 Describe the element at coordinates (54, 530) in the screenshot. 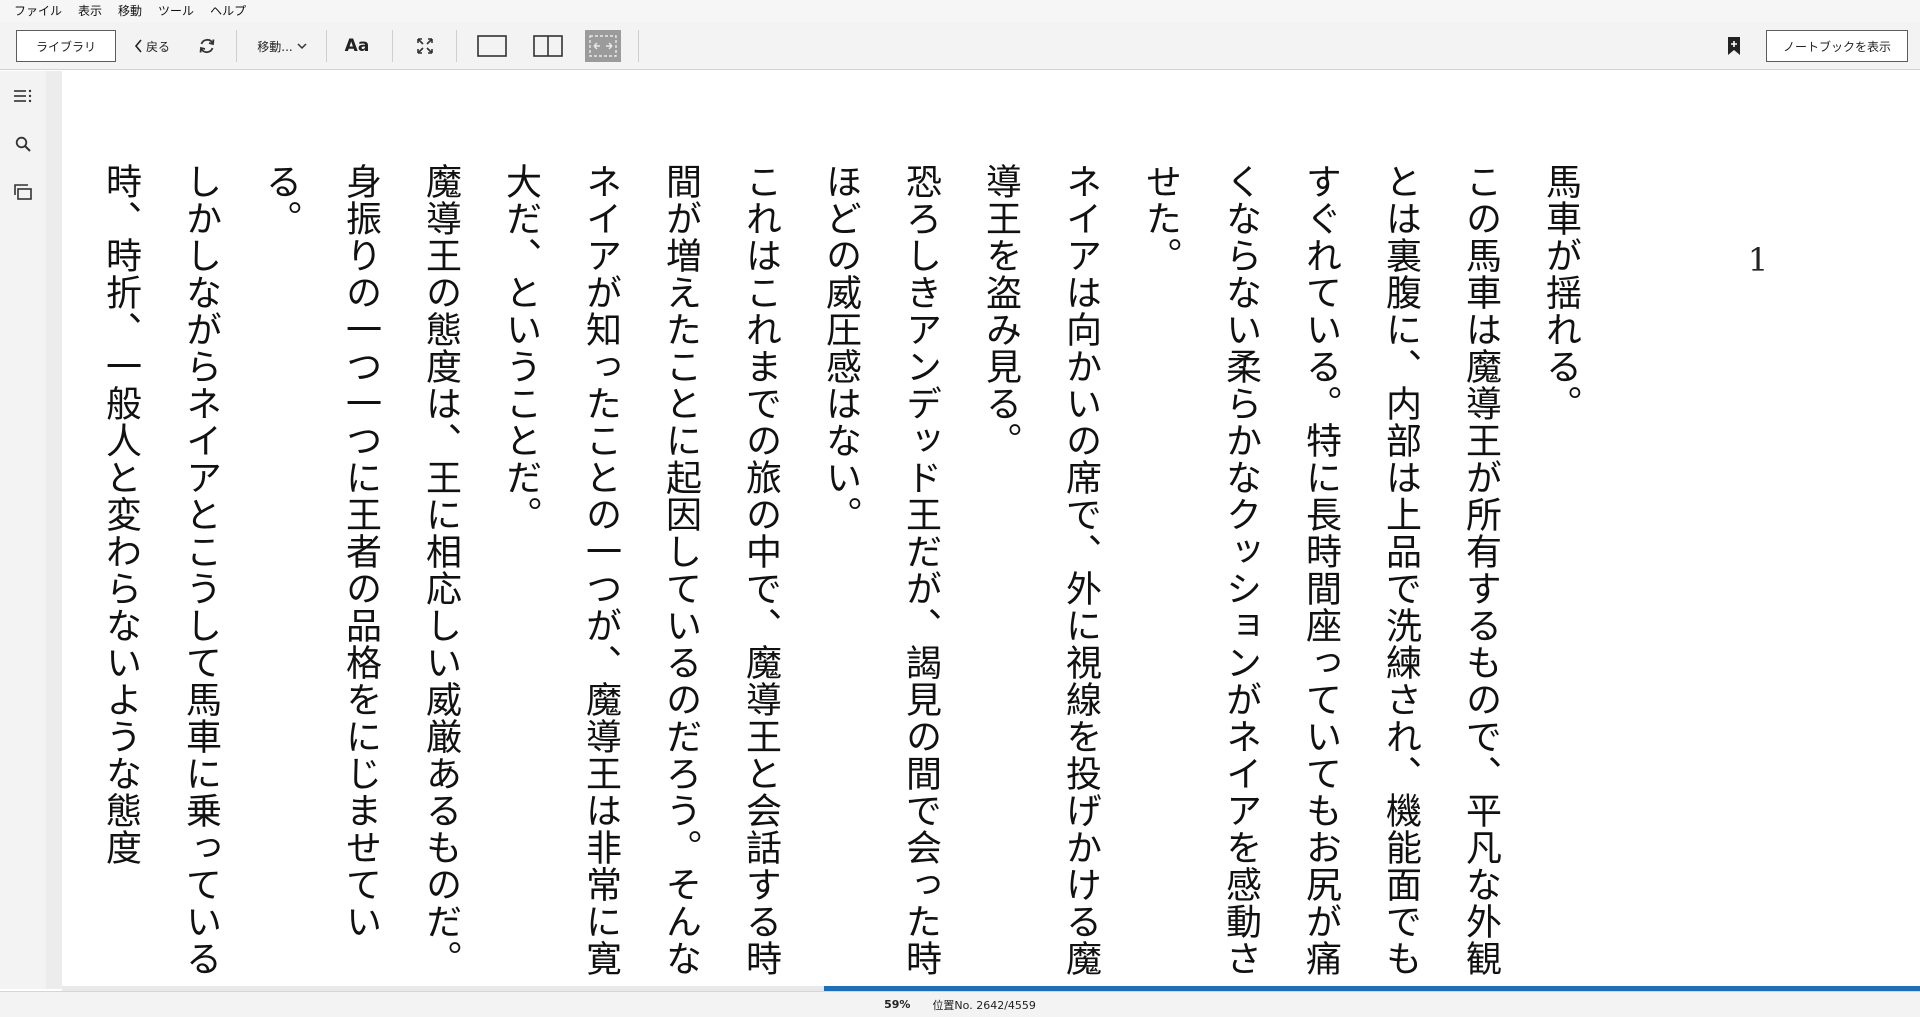

I see `side-rail-gutter` at that location.